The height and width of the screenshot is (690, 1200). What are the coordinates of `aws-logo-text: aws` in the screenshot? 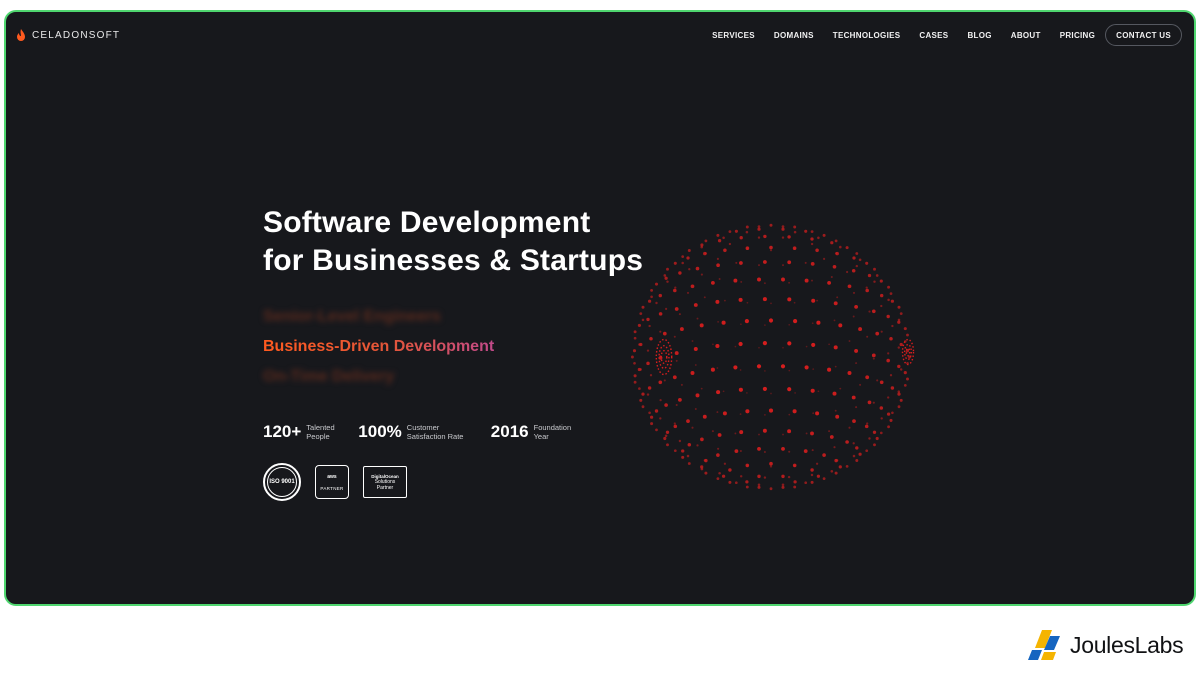 It's located at (332, 476).